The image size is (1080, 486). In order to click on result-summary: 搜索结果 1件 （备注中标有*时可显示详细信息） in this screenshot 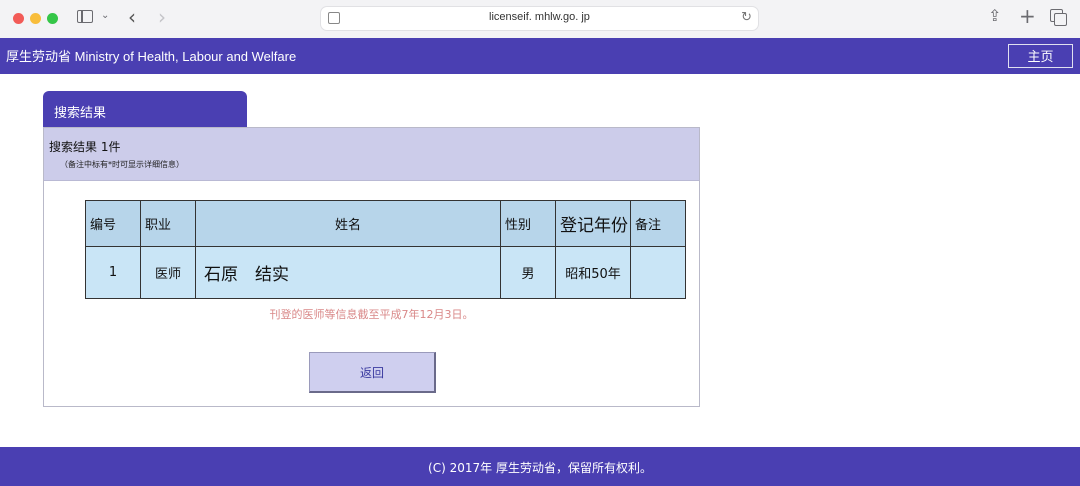, I will do `click(371, 154)`.